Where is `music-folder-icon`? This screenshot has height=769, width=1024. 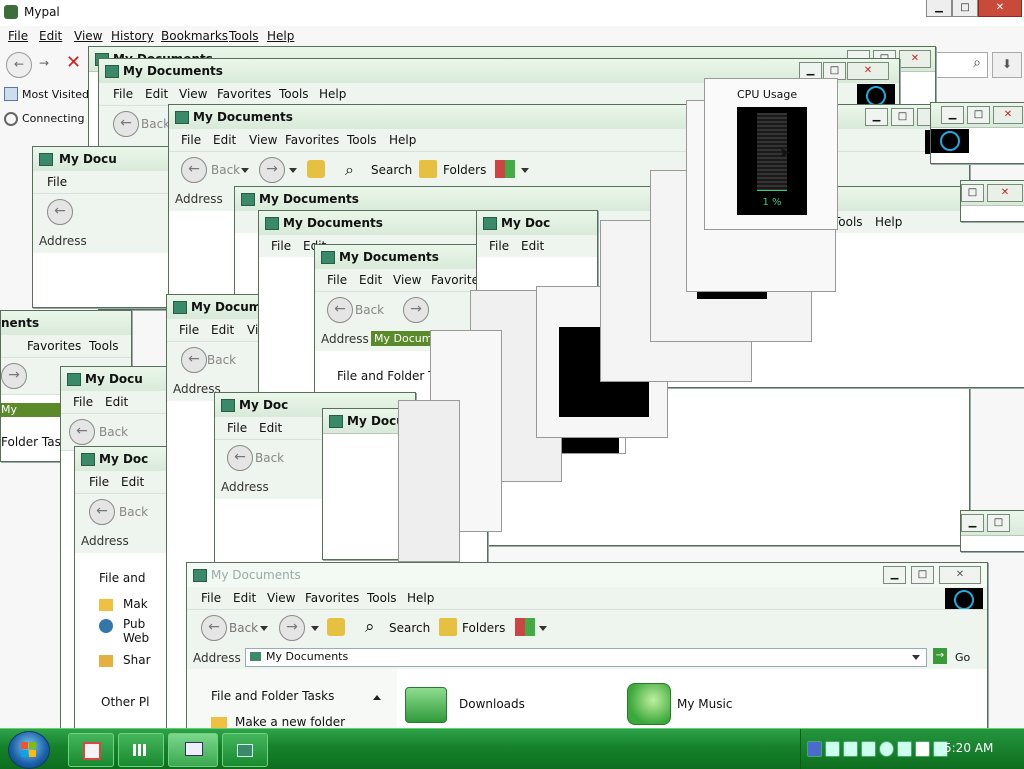 music-folder-icon is located at coordinates (649, 704).